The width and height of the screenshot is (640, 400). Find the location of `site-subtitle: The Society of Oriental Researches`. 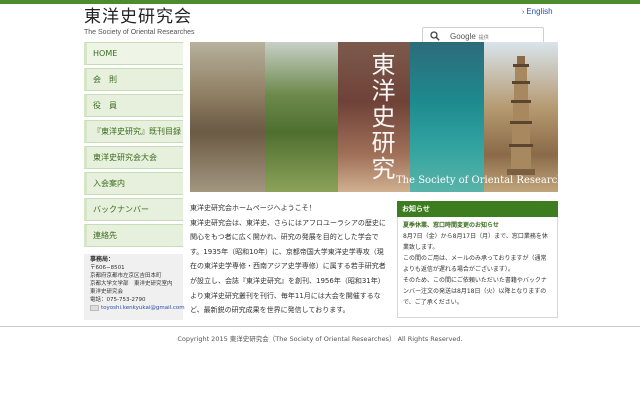

site-subtitle: The Society of Oriental Researches is located at coordinates (139, 32).